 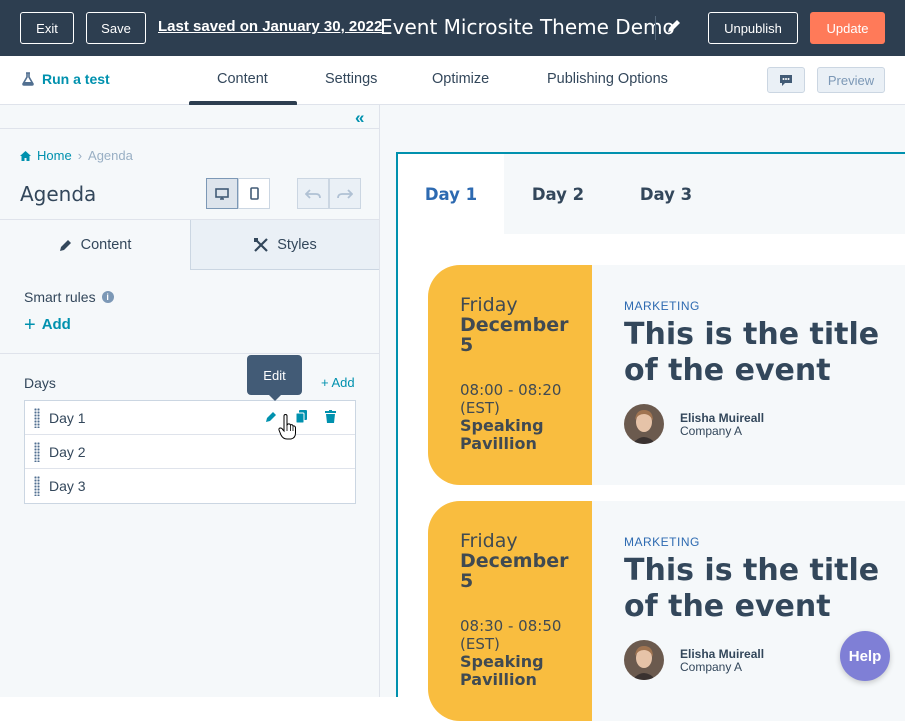 What do you see at coordinates (527, 27) in the screenshot?
I see `page-title: Event Microsite Theme Demo` at bounding box center [527, 27].